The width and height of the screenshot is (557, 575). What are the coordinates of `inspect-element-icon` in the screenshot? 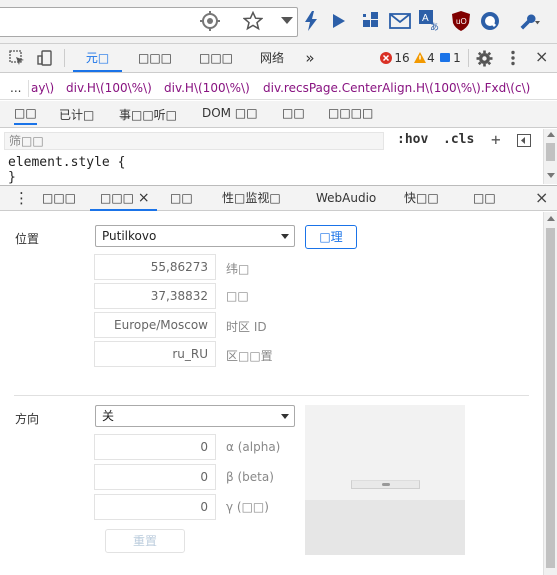 It's located at (17, 59).